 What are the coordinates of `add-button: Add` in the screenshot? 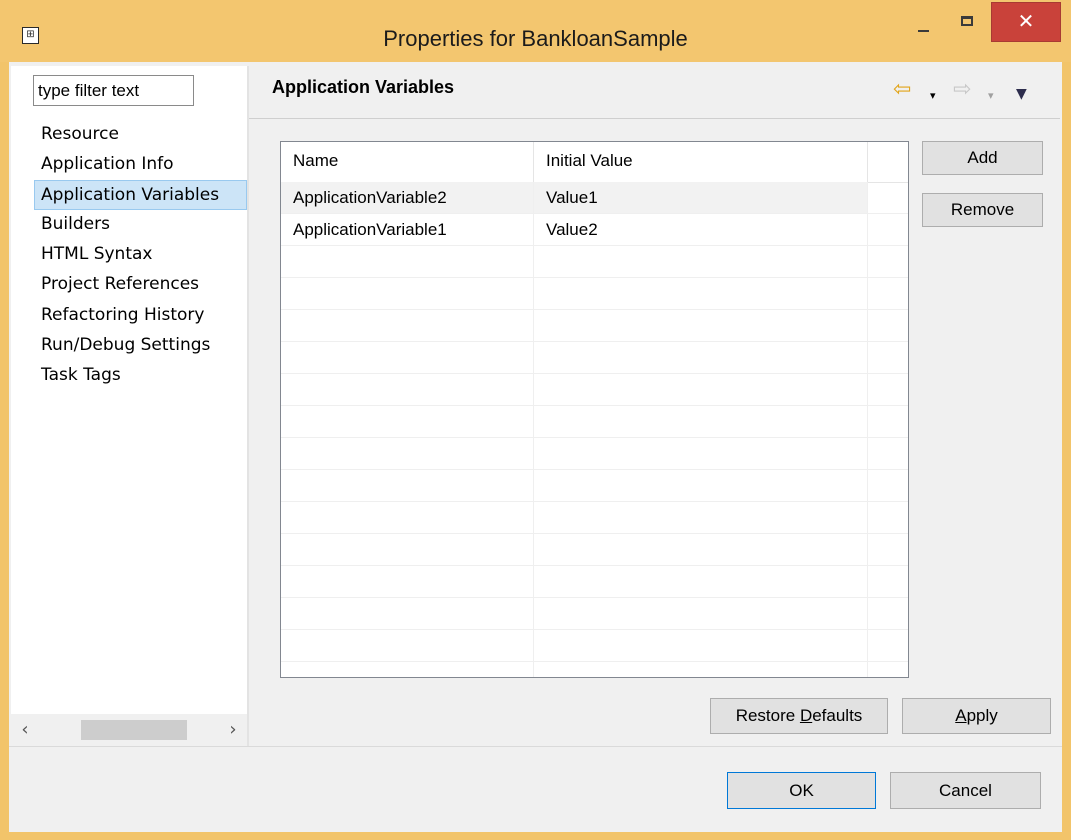 It's located at (982, 158).